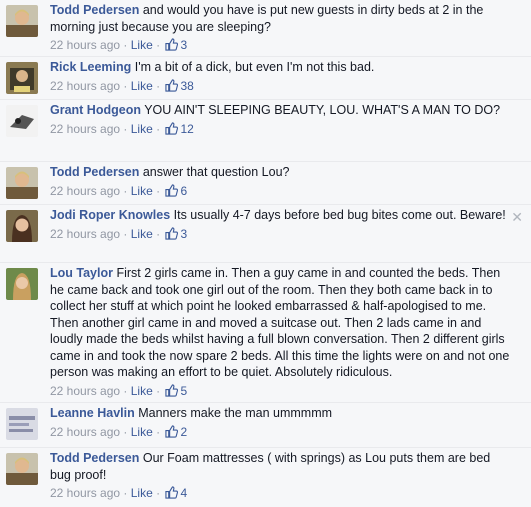 The width and height of the screenshot is (531, 507). What do you see at coordinates (186, 129) in the screenshot?
I see `like-count: 12` at bounding box center [186, 129].